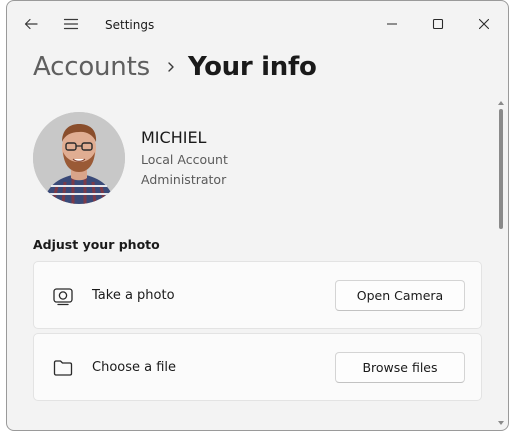 Image resolution: width=514 pixels, height=437 pixels. I want to click on take-photo-label: Take a photo, so click(133, 295).